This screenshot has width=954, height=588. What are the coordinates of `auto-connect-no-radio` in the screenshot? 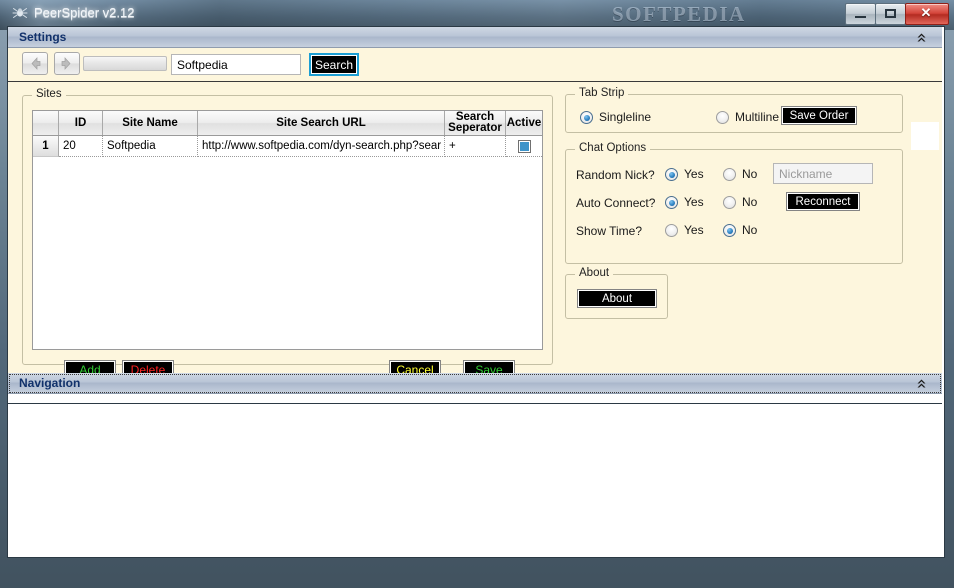 It's located at (729, 202).